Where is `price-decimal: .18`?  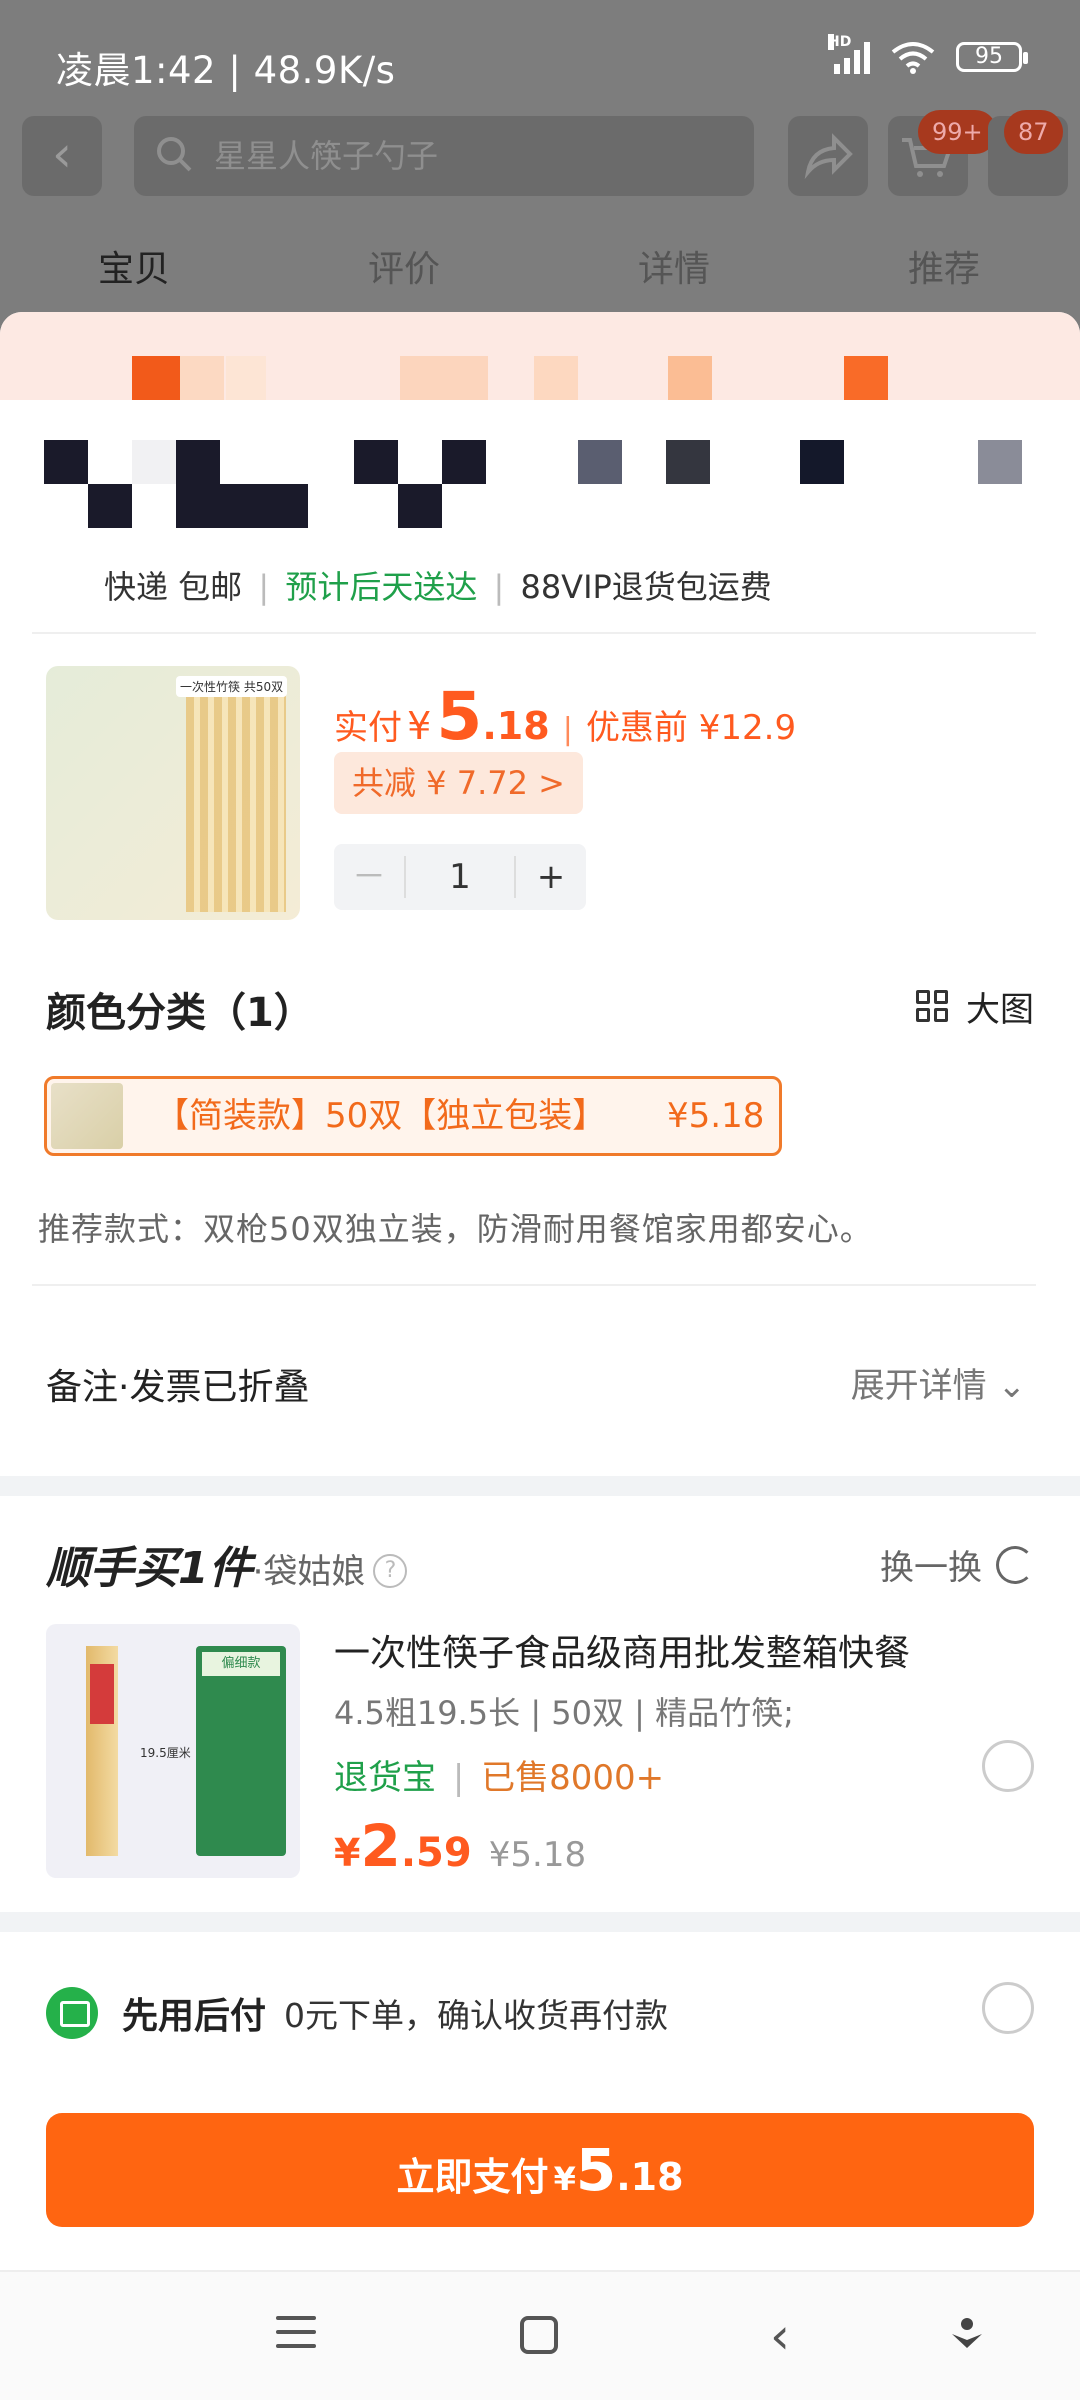
price-decimal: .18 is located at coordinates (516, 726).